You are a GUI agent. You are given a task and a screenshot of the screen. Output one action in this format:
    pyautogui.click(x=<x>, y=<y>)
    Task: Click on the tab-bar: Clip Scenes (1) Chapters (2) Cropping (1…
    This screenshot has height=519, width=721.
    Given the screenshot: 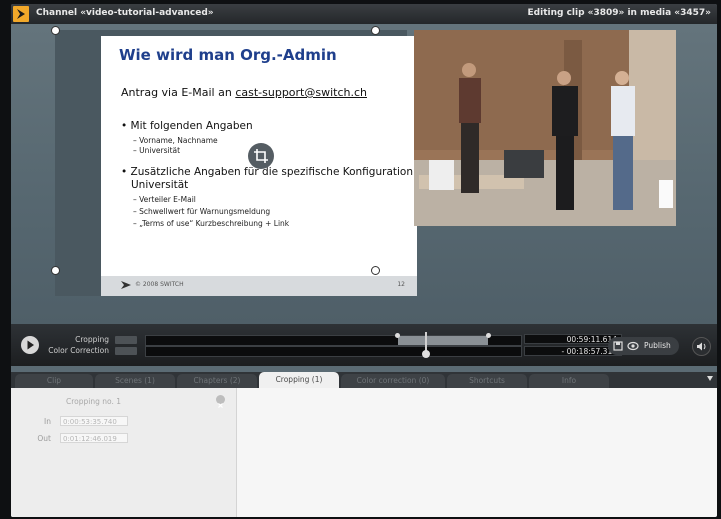 What is the action you would take?
    pyautogui.click(x=364, y=380)
    